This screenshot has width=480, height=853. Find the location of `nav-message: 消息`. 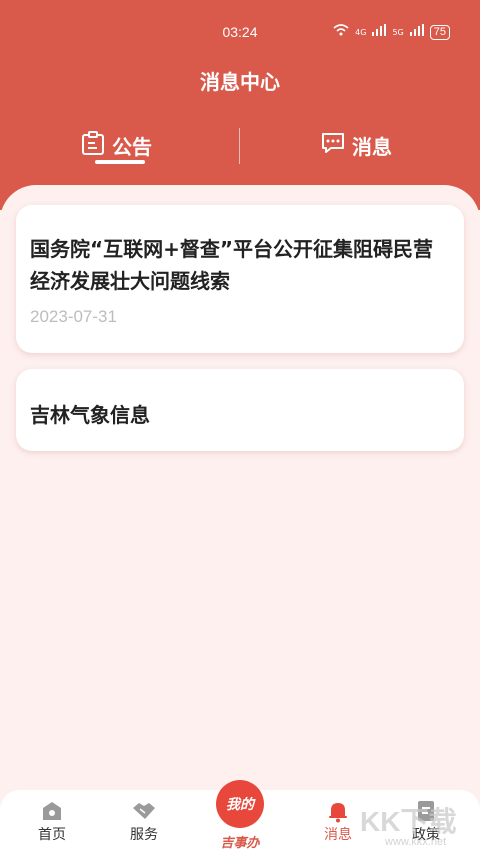

nav-message: 消息 is located at coordinates (338, 821).